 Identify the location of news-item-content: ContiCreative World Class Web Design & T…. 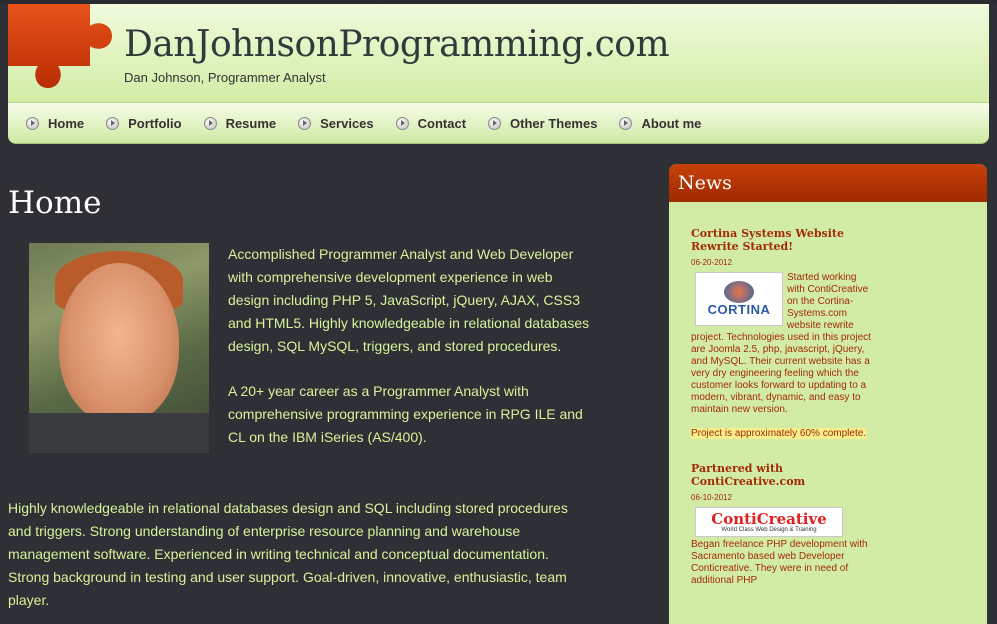
(782, 547).